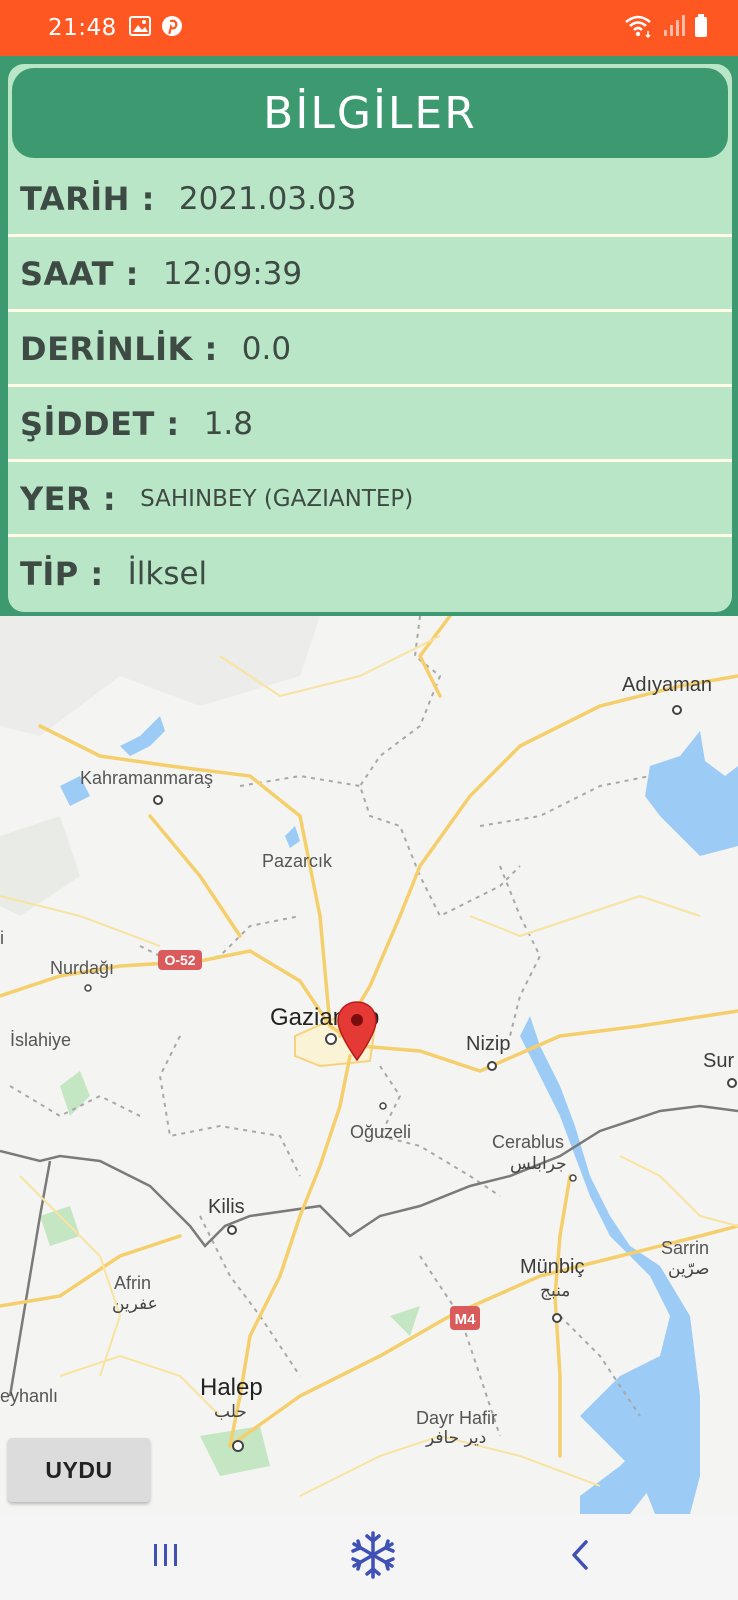 This screenshot has height=1600, width=738. Describe the element at coordinates (381, 1132) in the screenshot. I see `city-label-oguzeli: Oğuzeli` at that location.